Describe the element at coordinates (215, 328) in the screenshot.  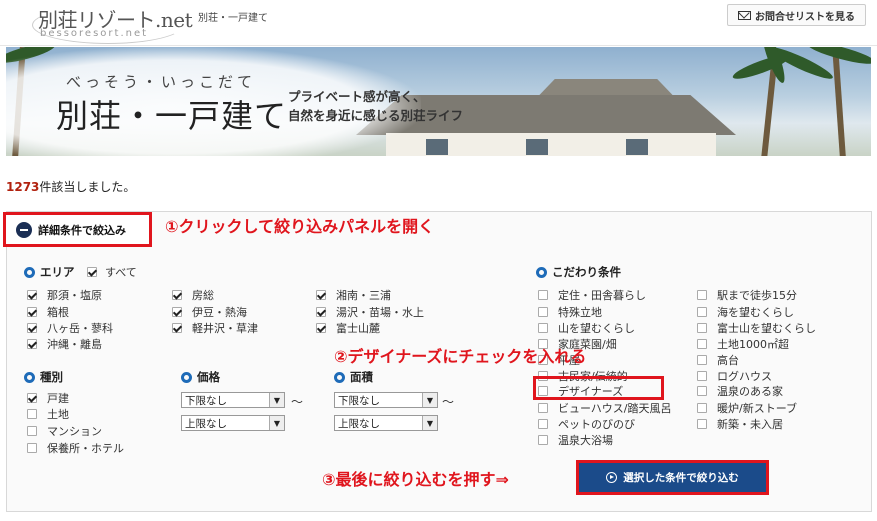
I see `area-item: 軽井沢・草津` at that location.